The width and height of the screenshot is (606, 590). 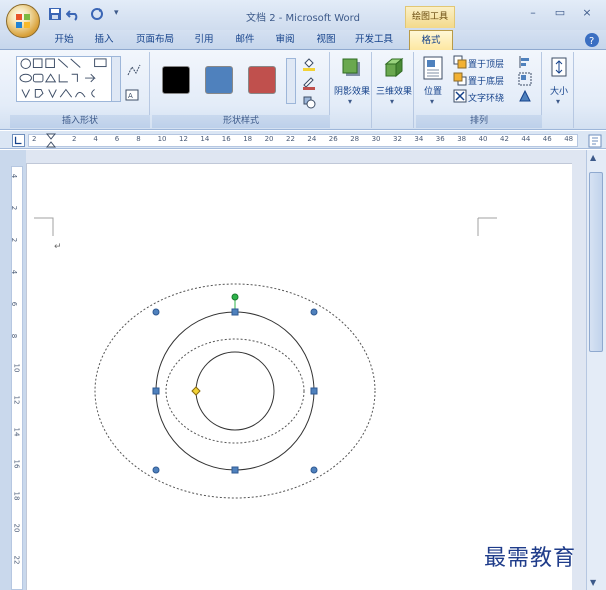 What do you see at coordinates (352, 90) in the screenshot?
I see `shadow-effects-button: 阴影效果` at bounding box center [352, 90].